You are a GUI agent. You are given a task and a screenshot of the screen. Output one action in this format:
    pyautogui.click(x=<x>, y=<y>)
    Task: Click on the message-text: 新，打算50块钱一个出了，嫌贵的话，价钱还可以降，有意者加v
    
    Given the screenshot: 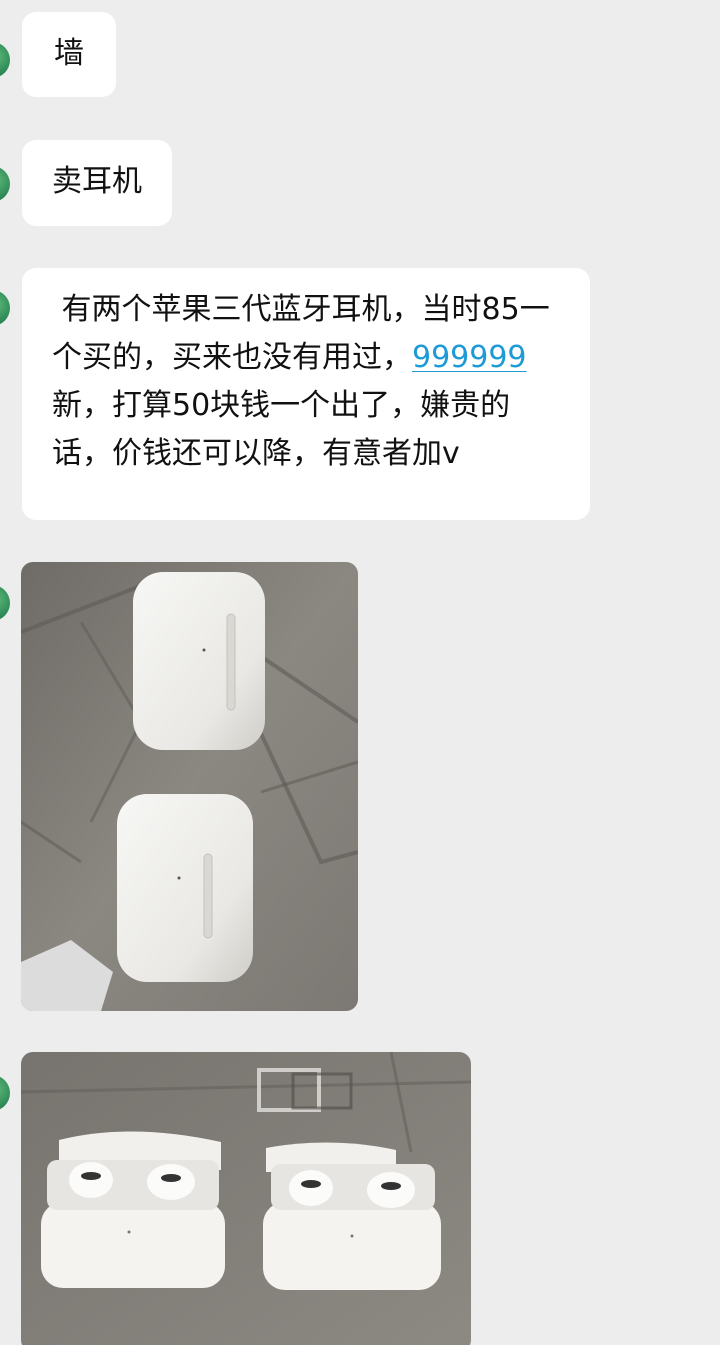 What is the action you would take?
    pyautogui.click(x=281, y=429)
    